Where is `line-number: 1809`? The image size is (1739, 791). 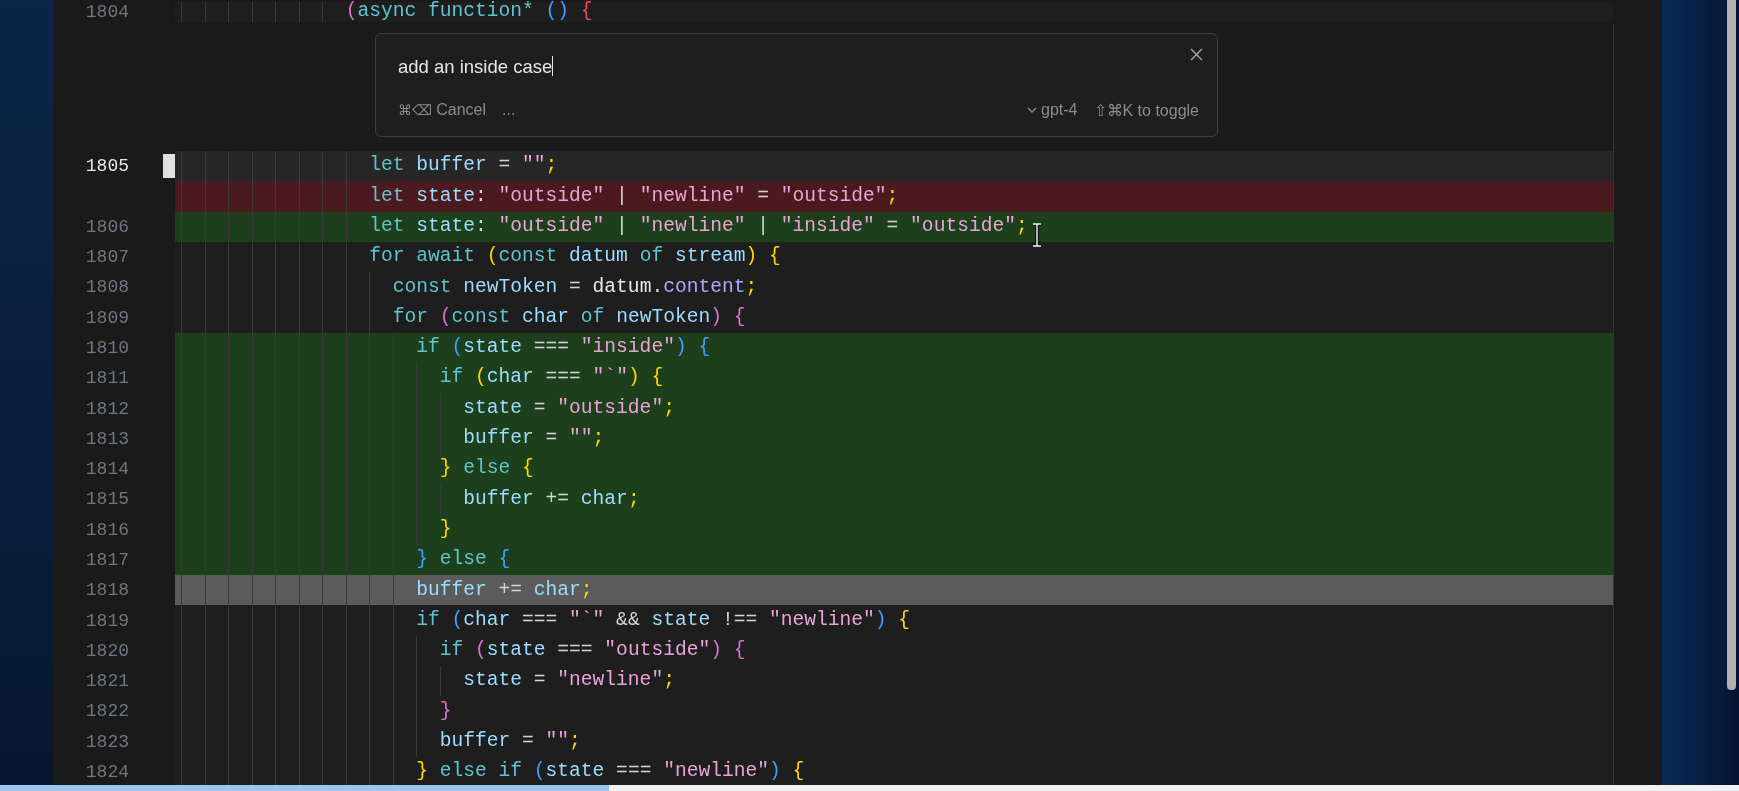
line-number: 1809 is located at coordinates (107, 317).